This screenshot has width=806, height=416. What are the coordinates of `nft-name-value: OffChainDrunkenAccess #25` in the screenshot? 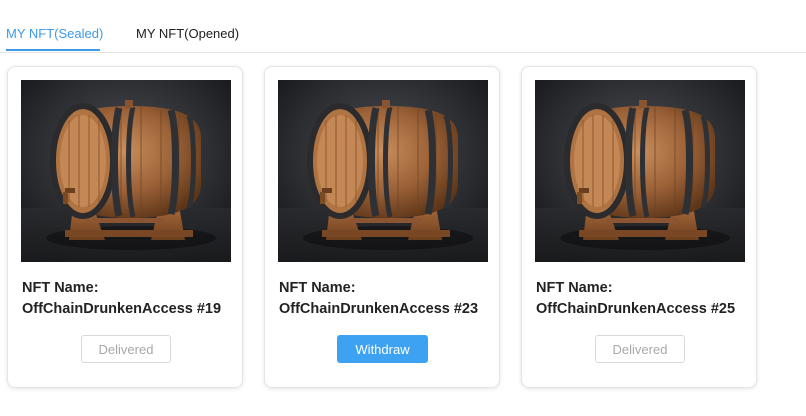 It's located at (636, 309).